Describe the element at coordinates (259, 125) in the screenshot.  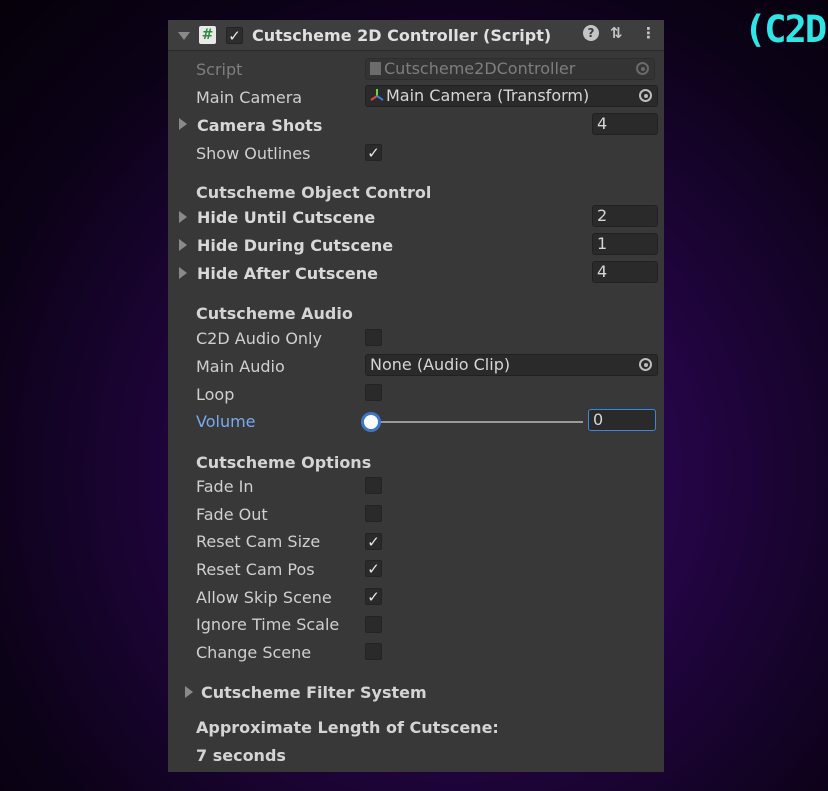
I see `camera-shots-label: Camera Shots` at that location.